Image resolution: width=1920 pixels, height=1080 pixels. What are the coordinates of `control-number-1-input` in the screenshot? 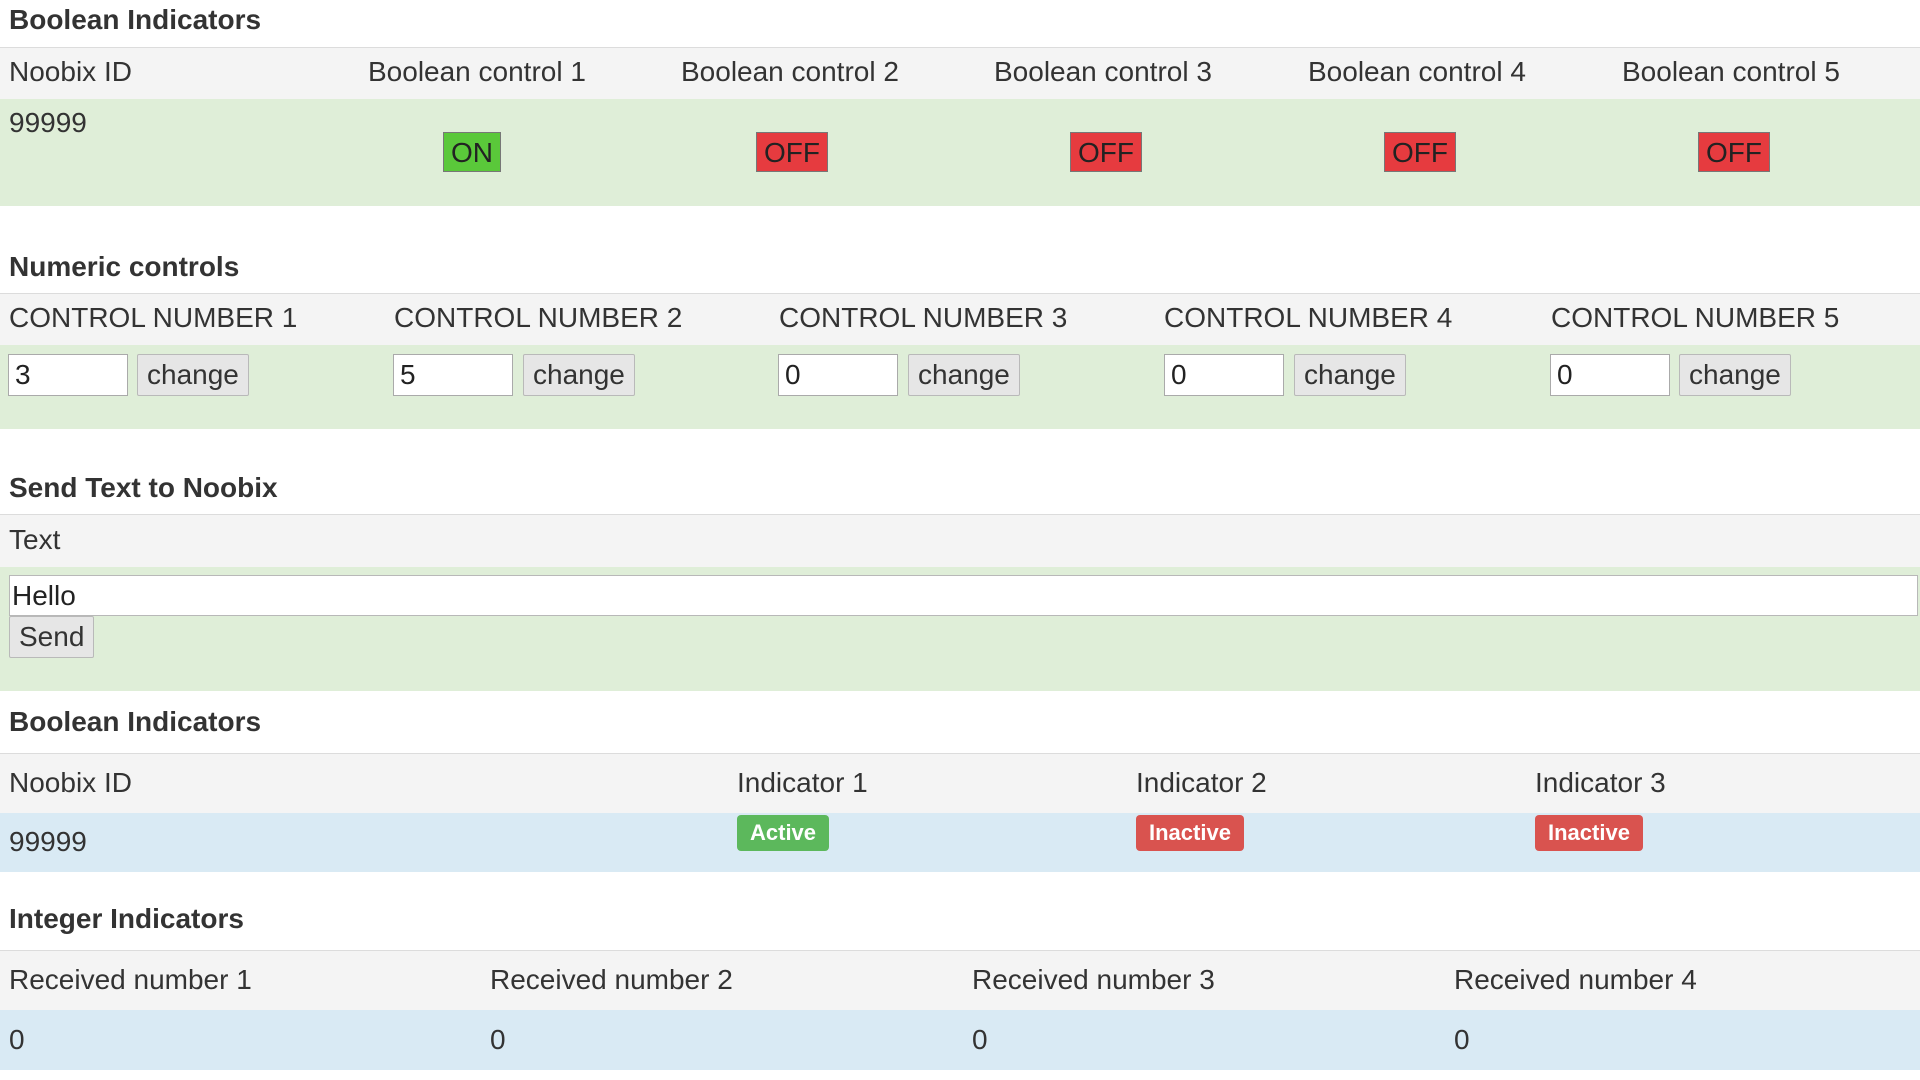 It's located at (68, 375).